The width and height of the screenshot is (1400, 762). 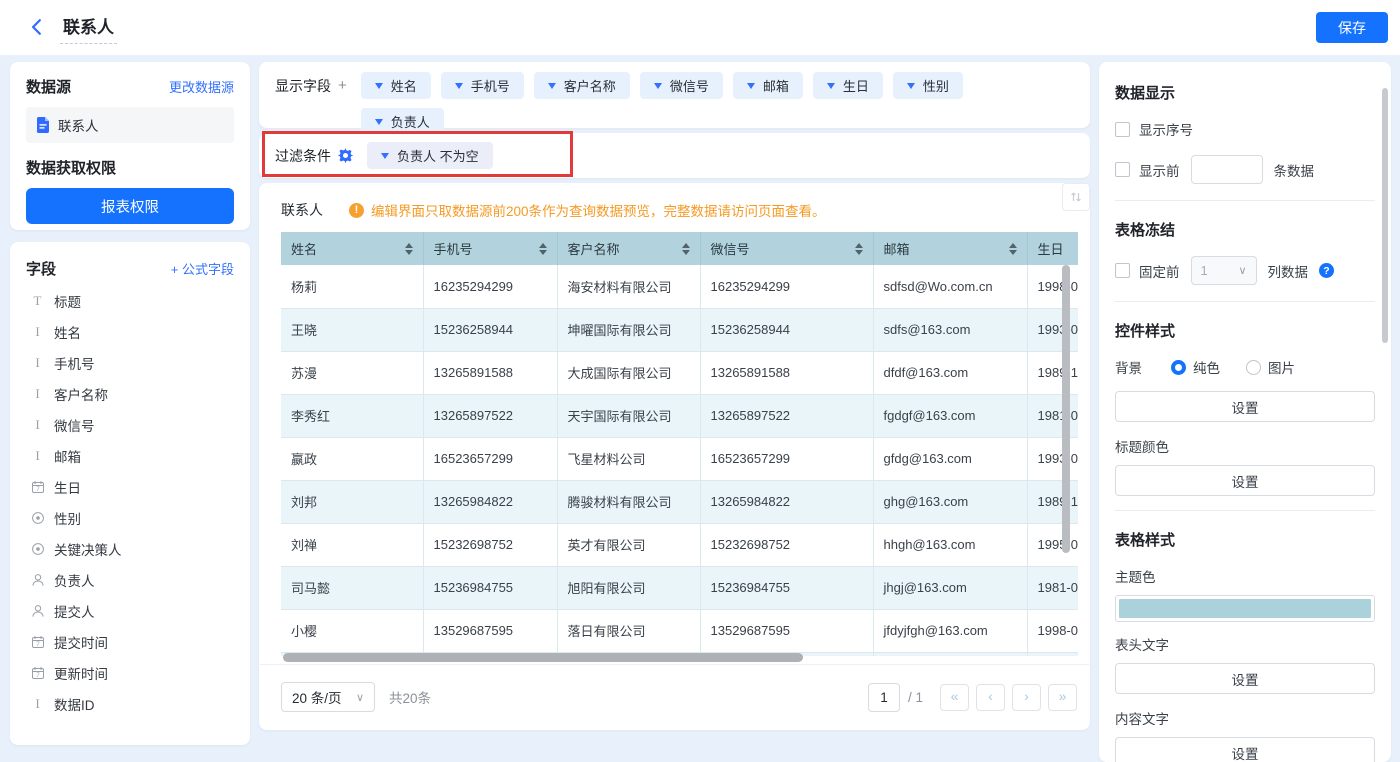 What do you see at coordinates (402, 121) in the screenshot?
I see `display-field-chip: 负责人` at bounding box center [402, 121].